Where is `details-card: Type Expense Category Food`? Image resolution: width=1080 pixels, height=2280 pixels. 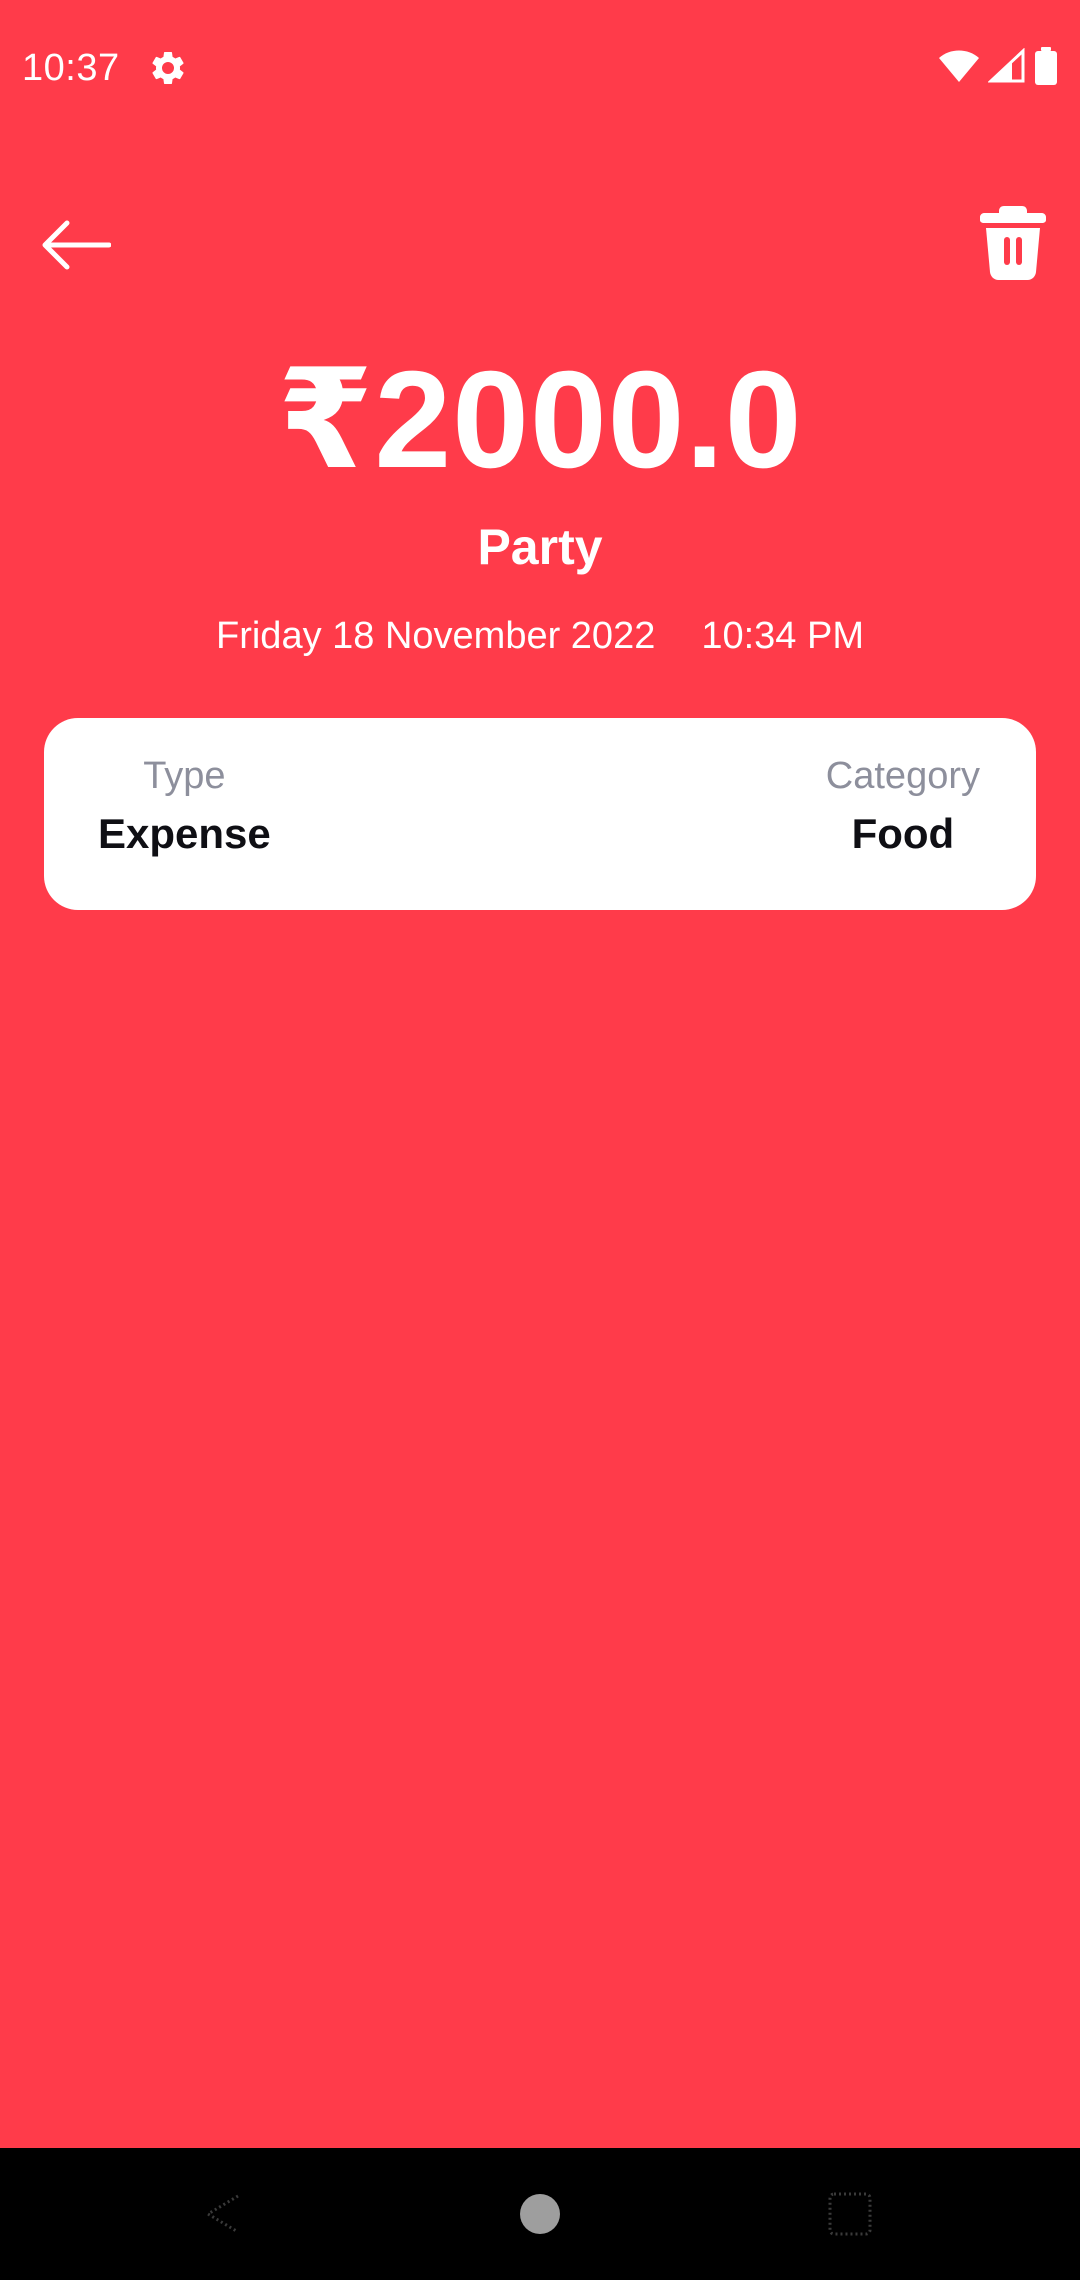
details-card: Type Expense Category Food is located at coordinates (540, 814).